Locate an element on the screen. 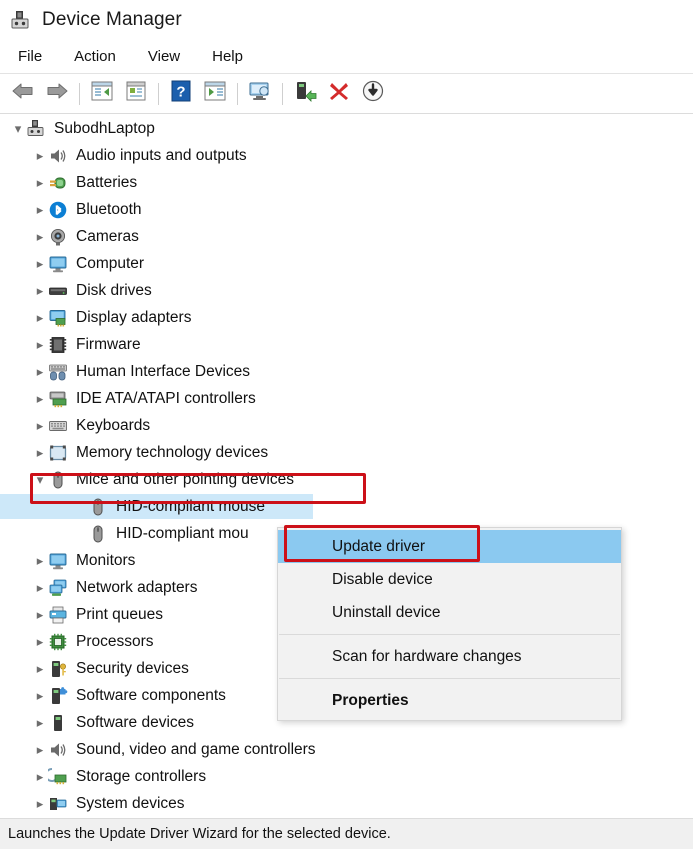 The height and width of the screenshot is (849, 693). device-manager-icon is located at coordinates (21, 20).